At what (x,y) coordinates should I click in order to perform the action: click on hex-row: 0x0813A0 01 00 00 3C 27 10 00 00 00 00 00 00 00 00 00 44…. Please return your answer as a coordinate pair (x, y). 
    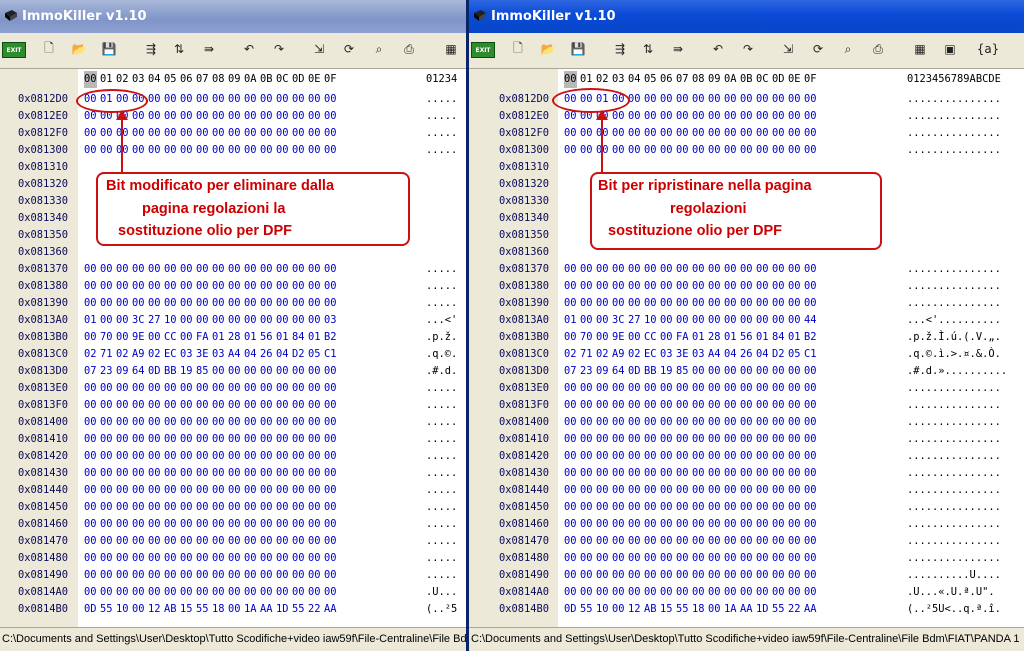
    Looking at the image, I should click on (746, 320).